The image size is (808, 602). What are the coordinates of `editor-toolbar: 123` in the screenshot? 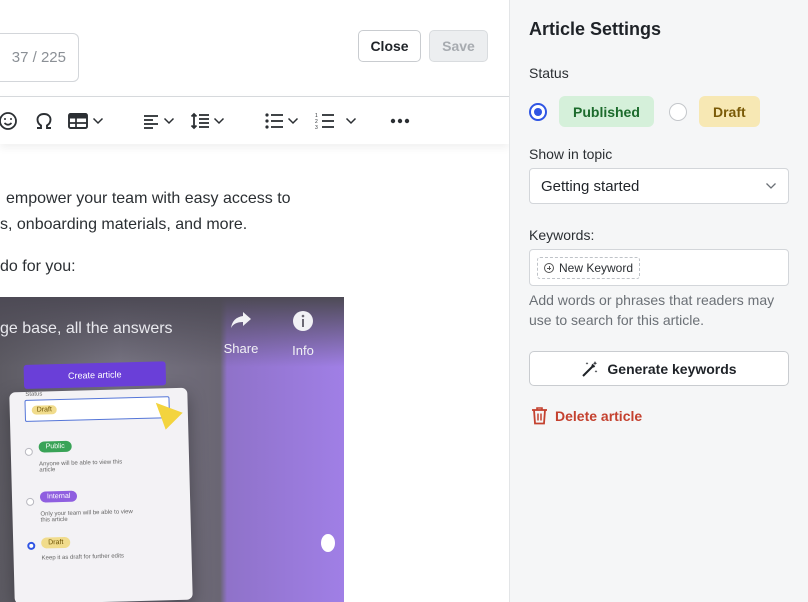 It's located at (254, 120).